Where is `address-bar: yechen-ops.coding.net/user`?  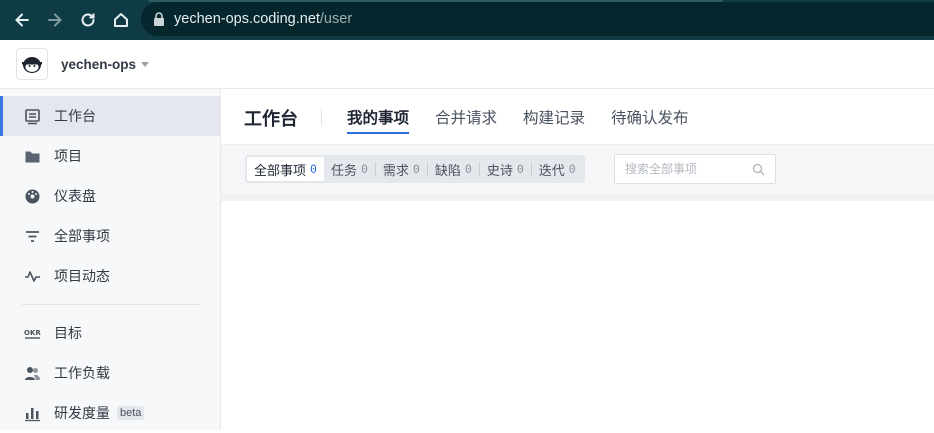
address-bar: yechen-ops.coding.net/user is located at coordinates (537, 19).